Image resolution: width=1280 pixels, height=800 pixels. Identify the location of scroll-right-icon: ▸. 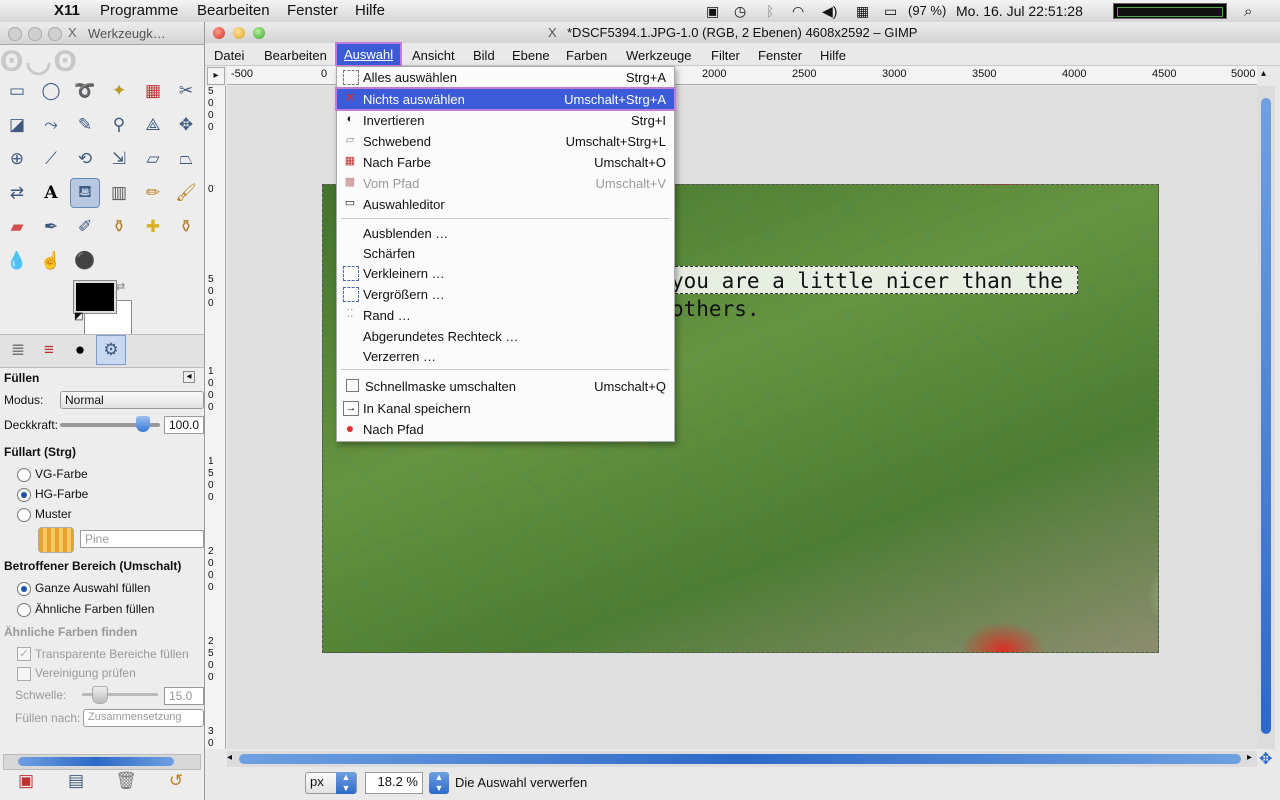
(1249, 757).